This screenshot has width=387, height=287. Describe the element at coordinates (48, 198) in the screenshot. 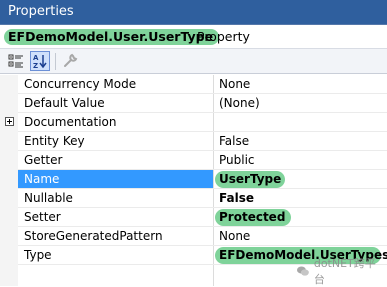

I see `property-name: Nullable` at that location.